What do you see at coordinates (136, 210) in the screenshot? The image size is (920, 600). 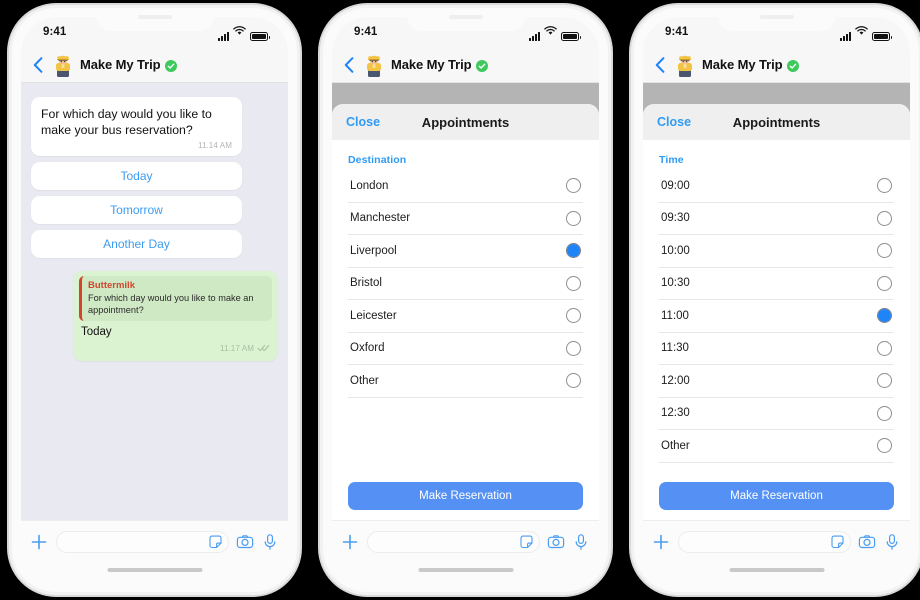 I see `quick-reply-tomorrow: Tomorrow` at bounding box center [136, 210].